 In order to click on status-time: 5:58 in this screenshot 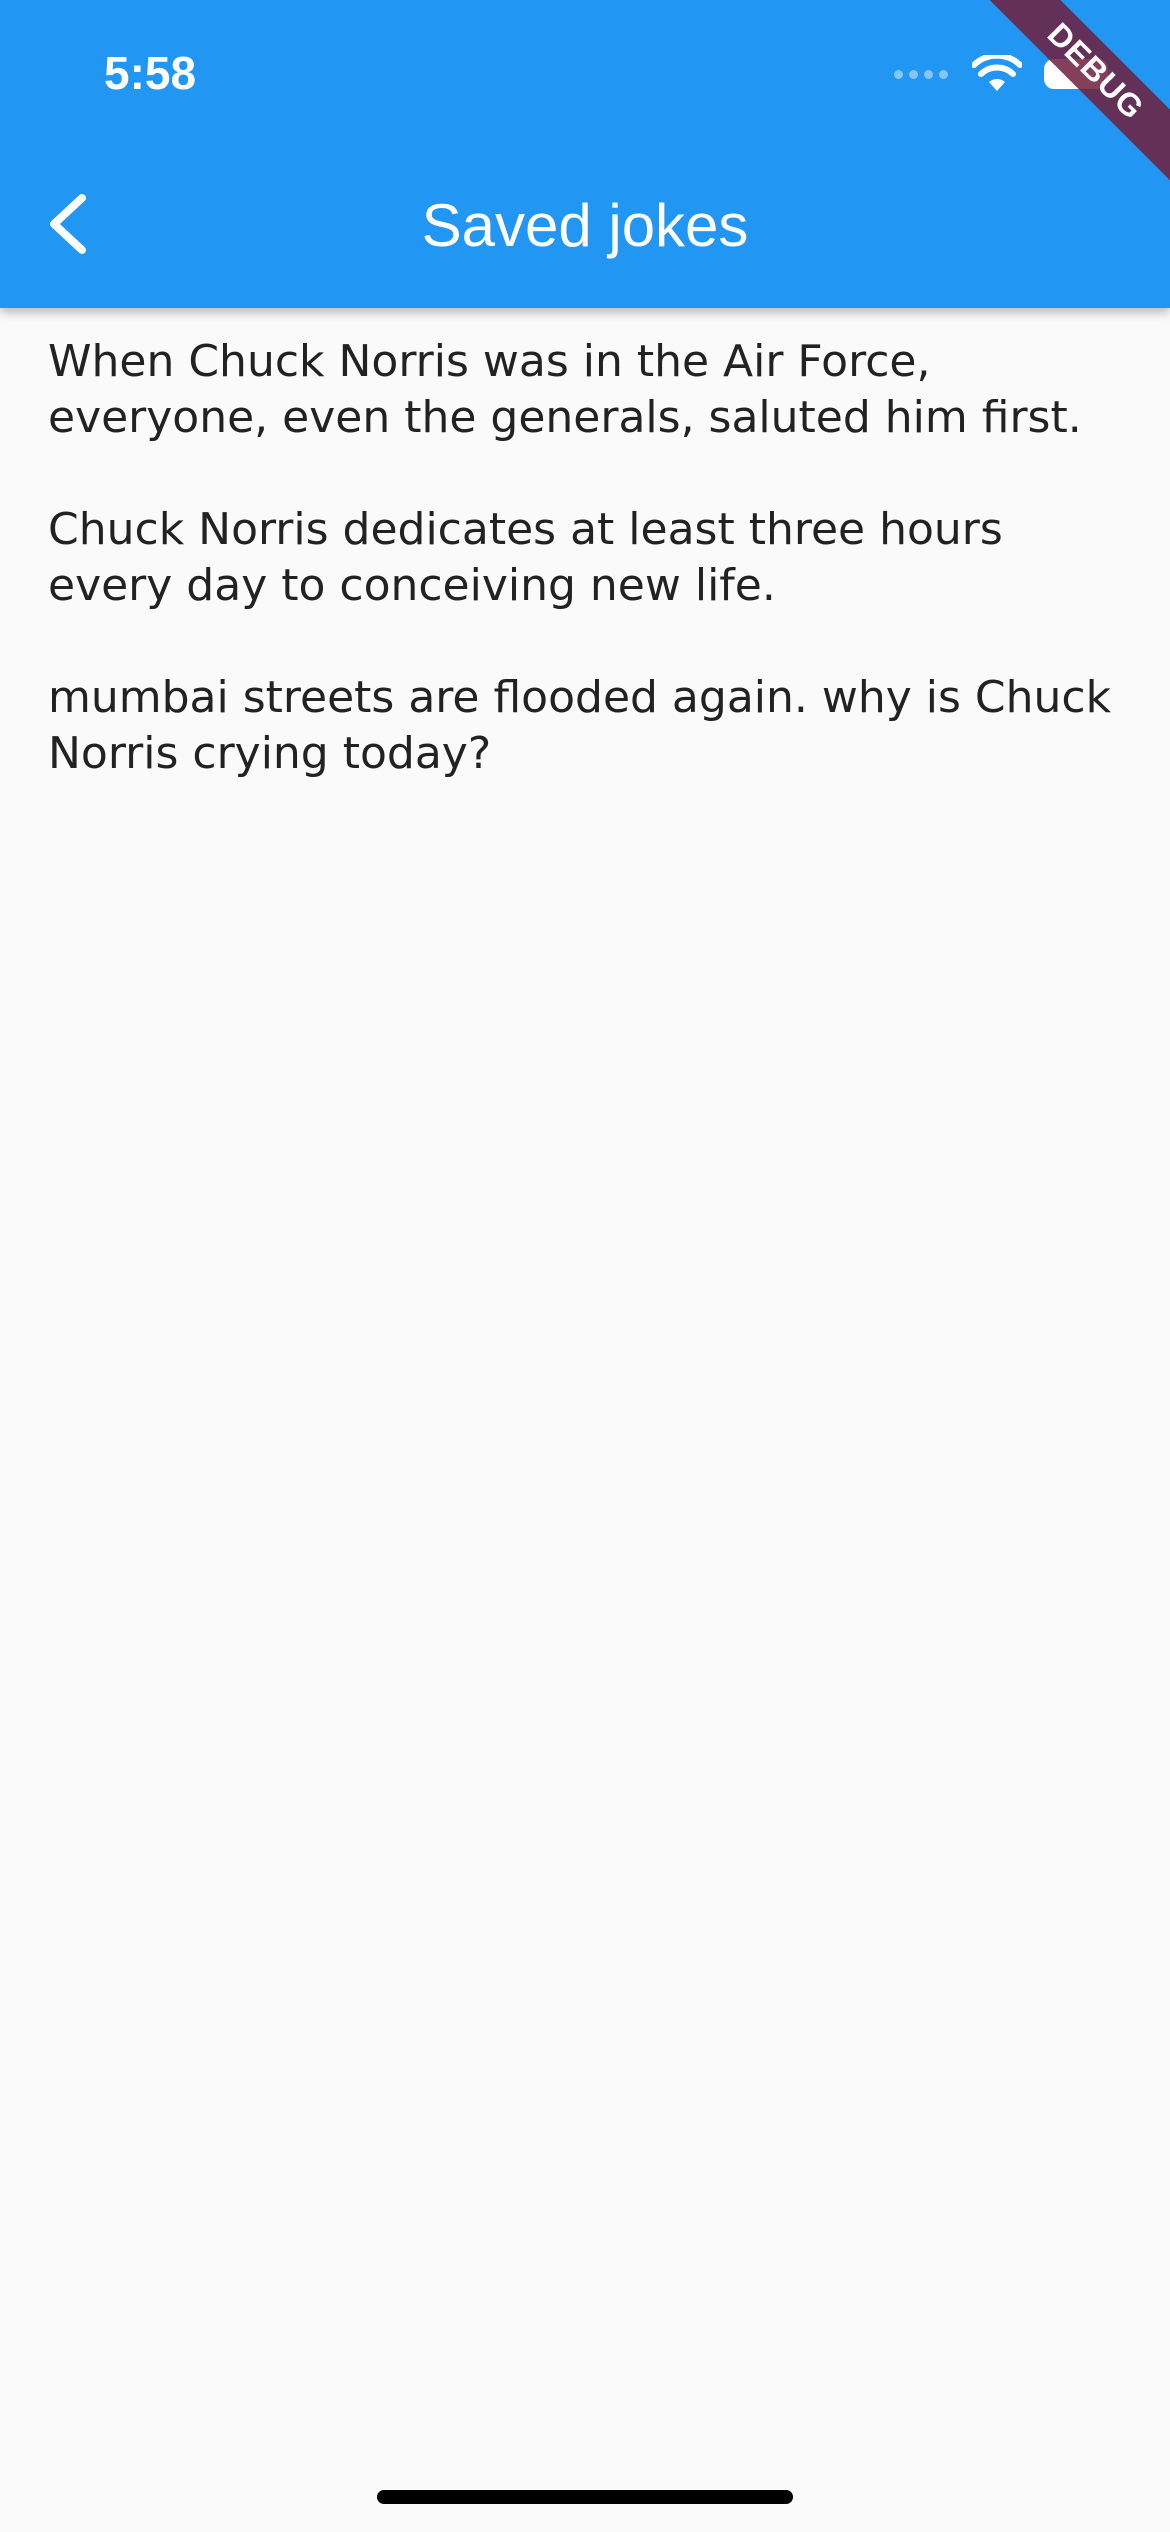, I will do `click(150, 73)`.